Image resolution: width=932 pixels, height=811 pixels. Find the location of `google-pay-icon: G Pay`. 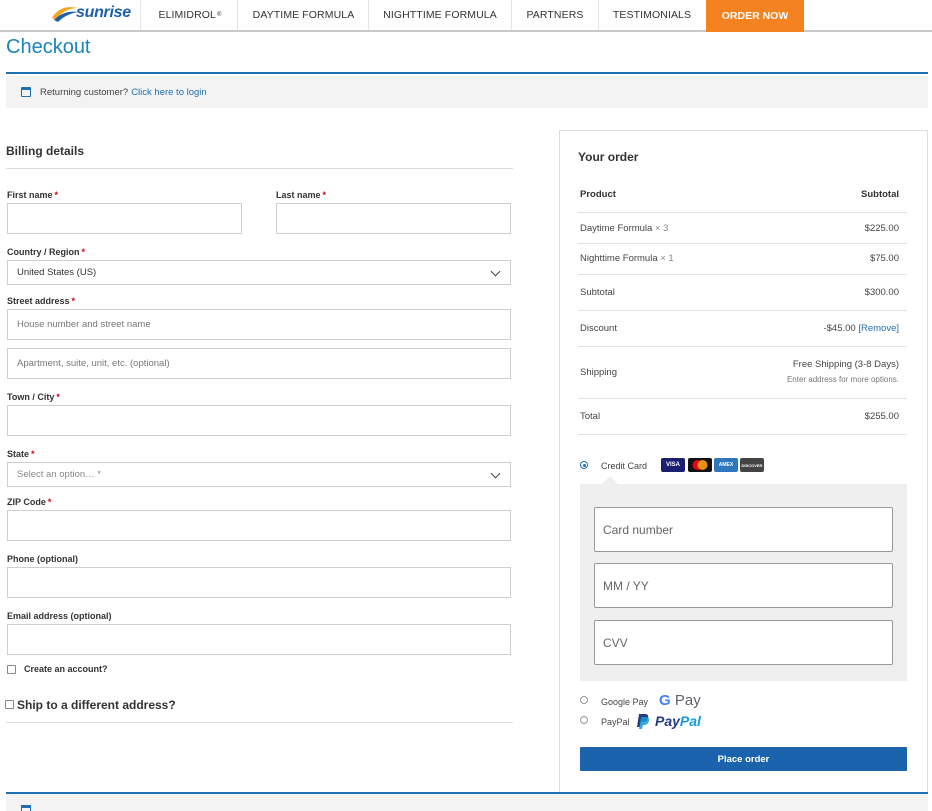

google-pay-icon: G Pay is located at coordinates (680, 700).